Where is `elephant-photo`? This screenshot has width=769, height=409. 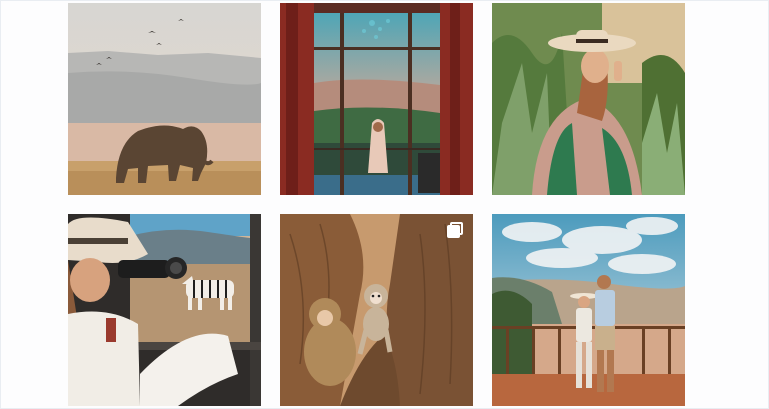 elephant-photo is located at coordinates (164, 99).